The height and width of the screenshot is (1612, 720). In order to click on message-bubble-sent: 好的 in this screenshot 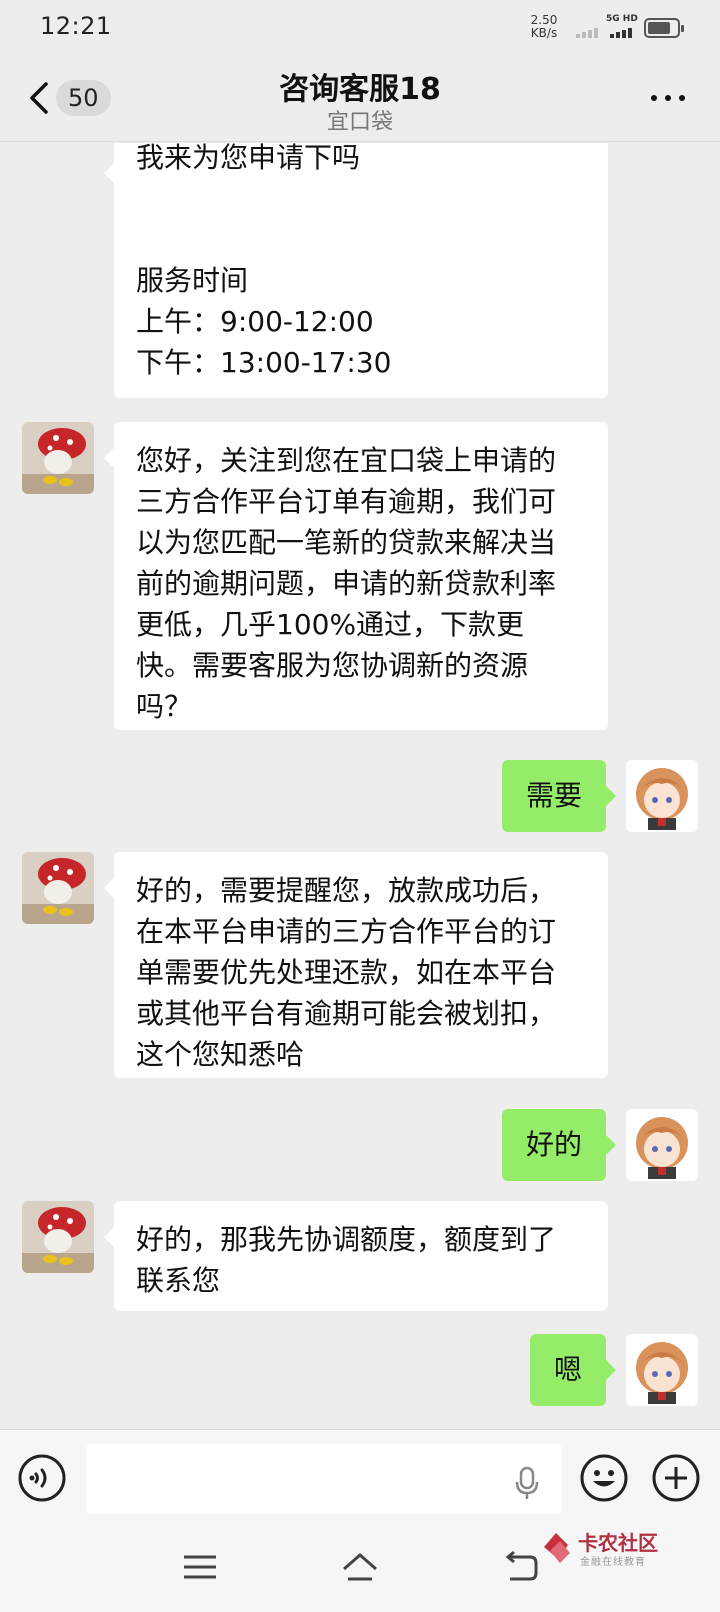, I will do `click(559, 1145)`.